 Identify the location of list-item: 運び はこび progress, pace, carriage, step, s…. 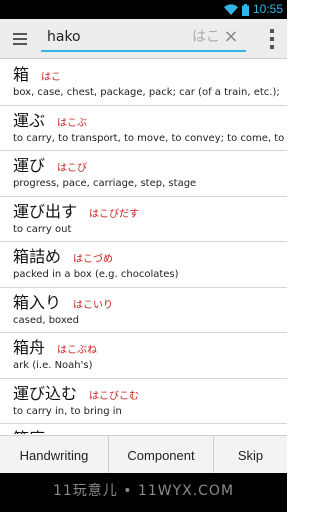
(143, 174).